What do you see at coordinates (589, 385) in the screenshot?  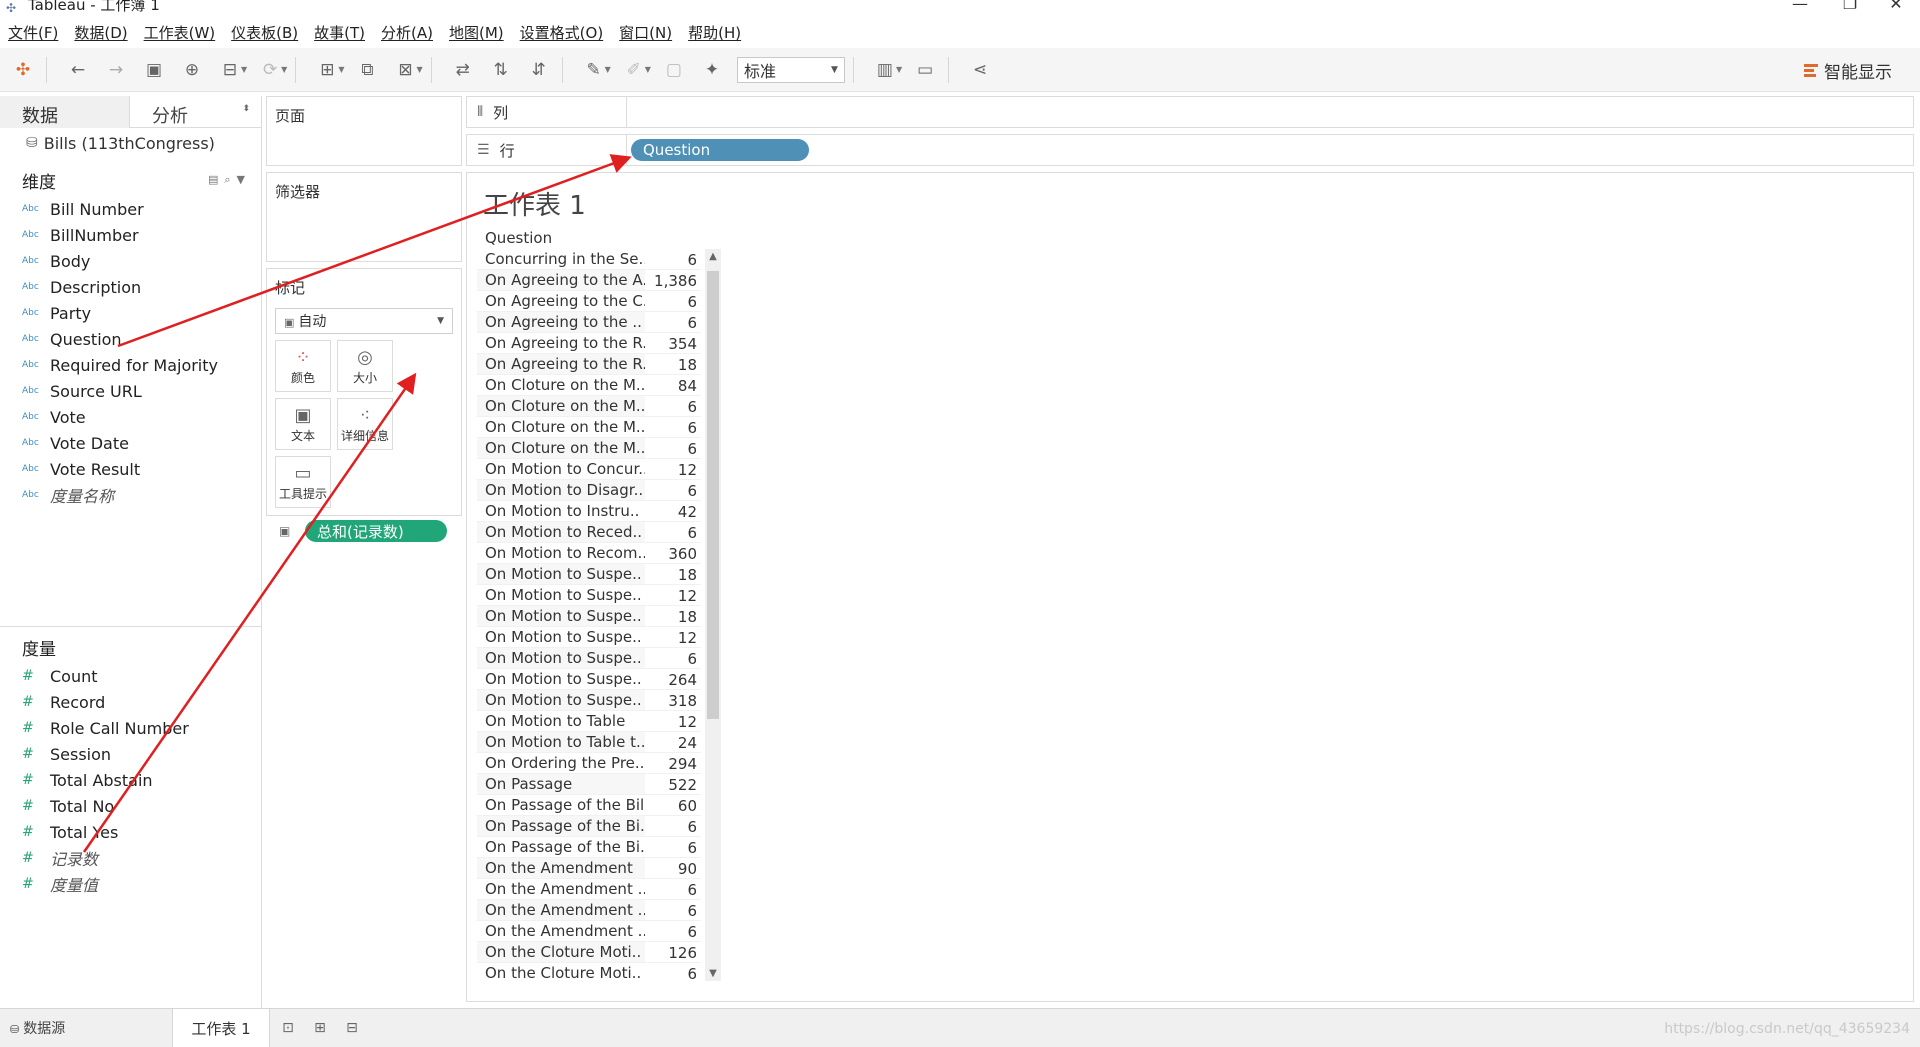 I see `table-row: On Cloture on the M.. 84` at bounding box center [589, 385].